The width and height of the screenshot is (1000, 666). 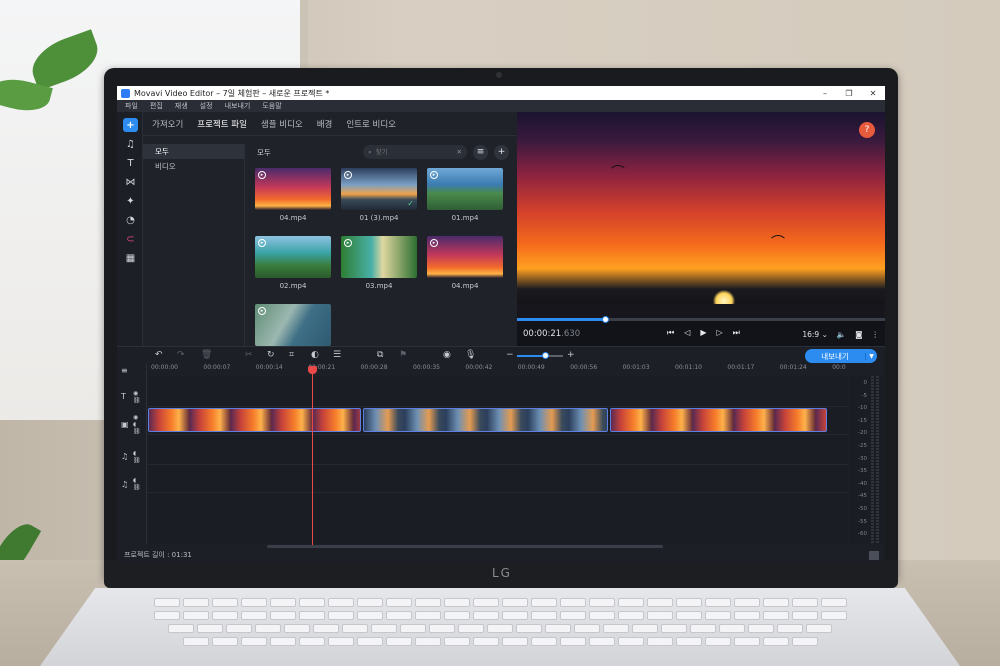 I want to click on menu-playback: 재생, so click(x=181, y=106).